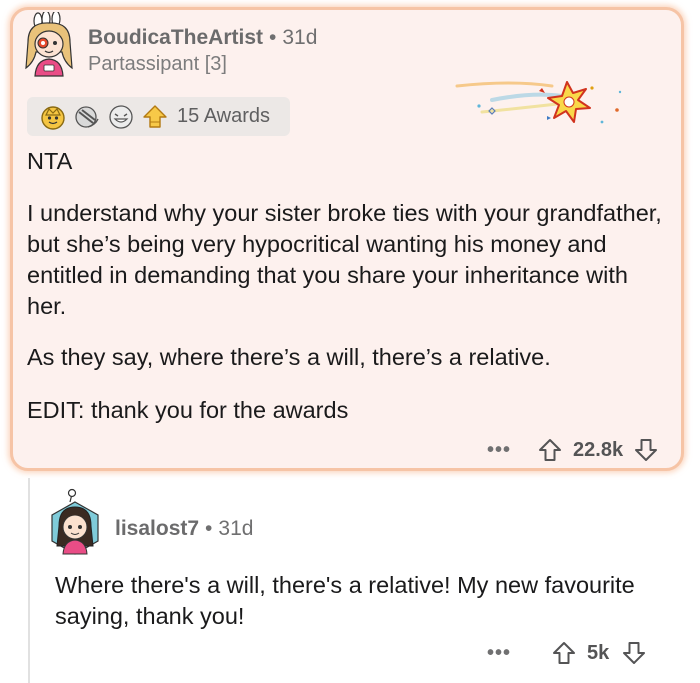 The width and height of the screenshot is (700, 683). What do you see at coordinates (87, 116) in the screenshot?
I see `facepalm-award-icon` at bounding box center [87, 116].